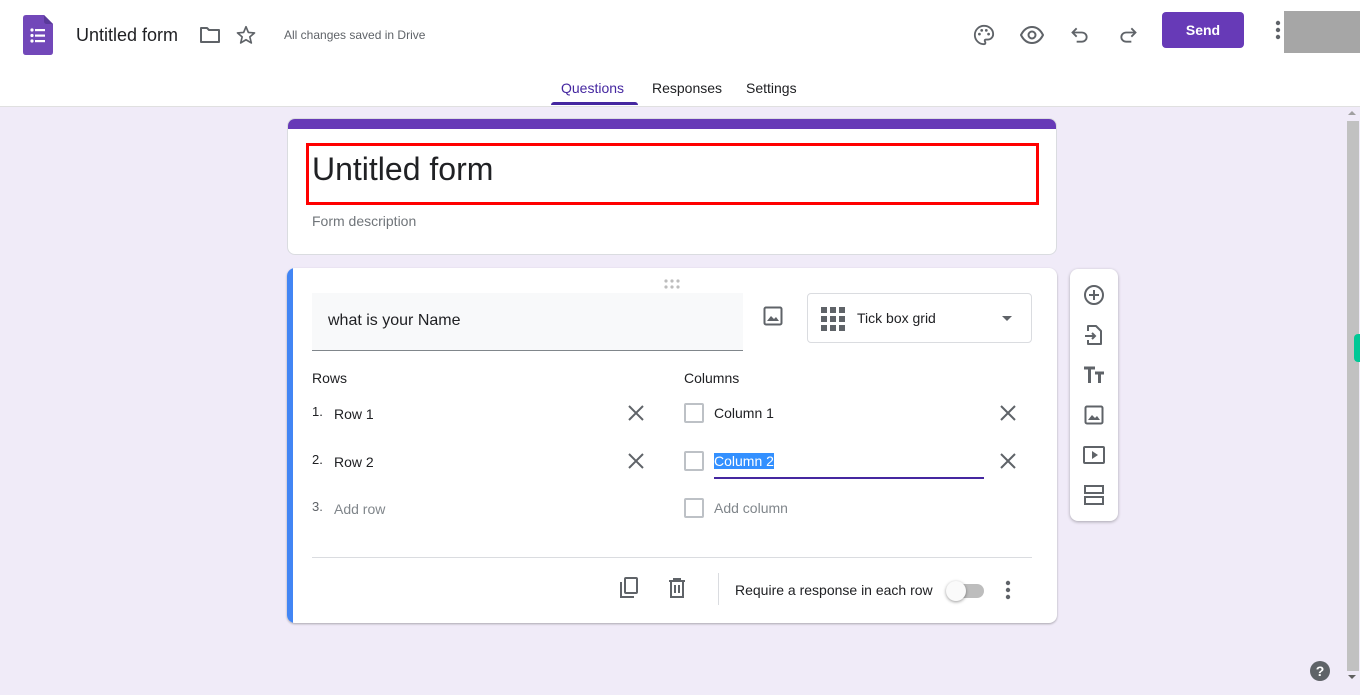 Image resolution: width=1360 pixels, height=695 pixels. I want to click on add-title-icon, so click(1094, 375).